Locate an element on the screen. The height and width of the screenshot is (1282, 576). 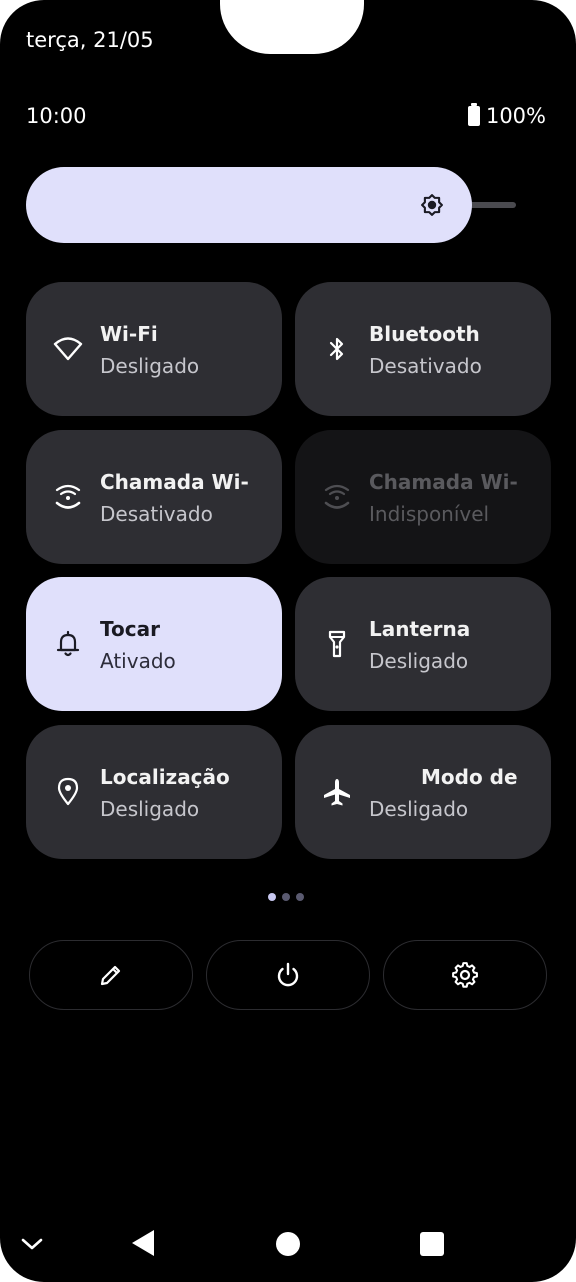
settings-button is located at coordinates (465, 975).